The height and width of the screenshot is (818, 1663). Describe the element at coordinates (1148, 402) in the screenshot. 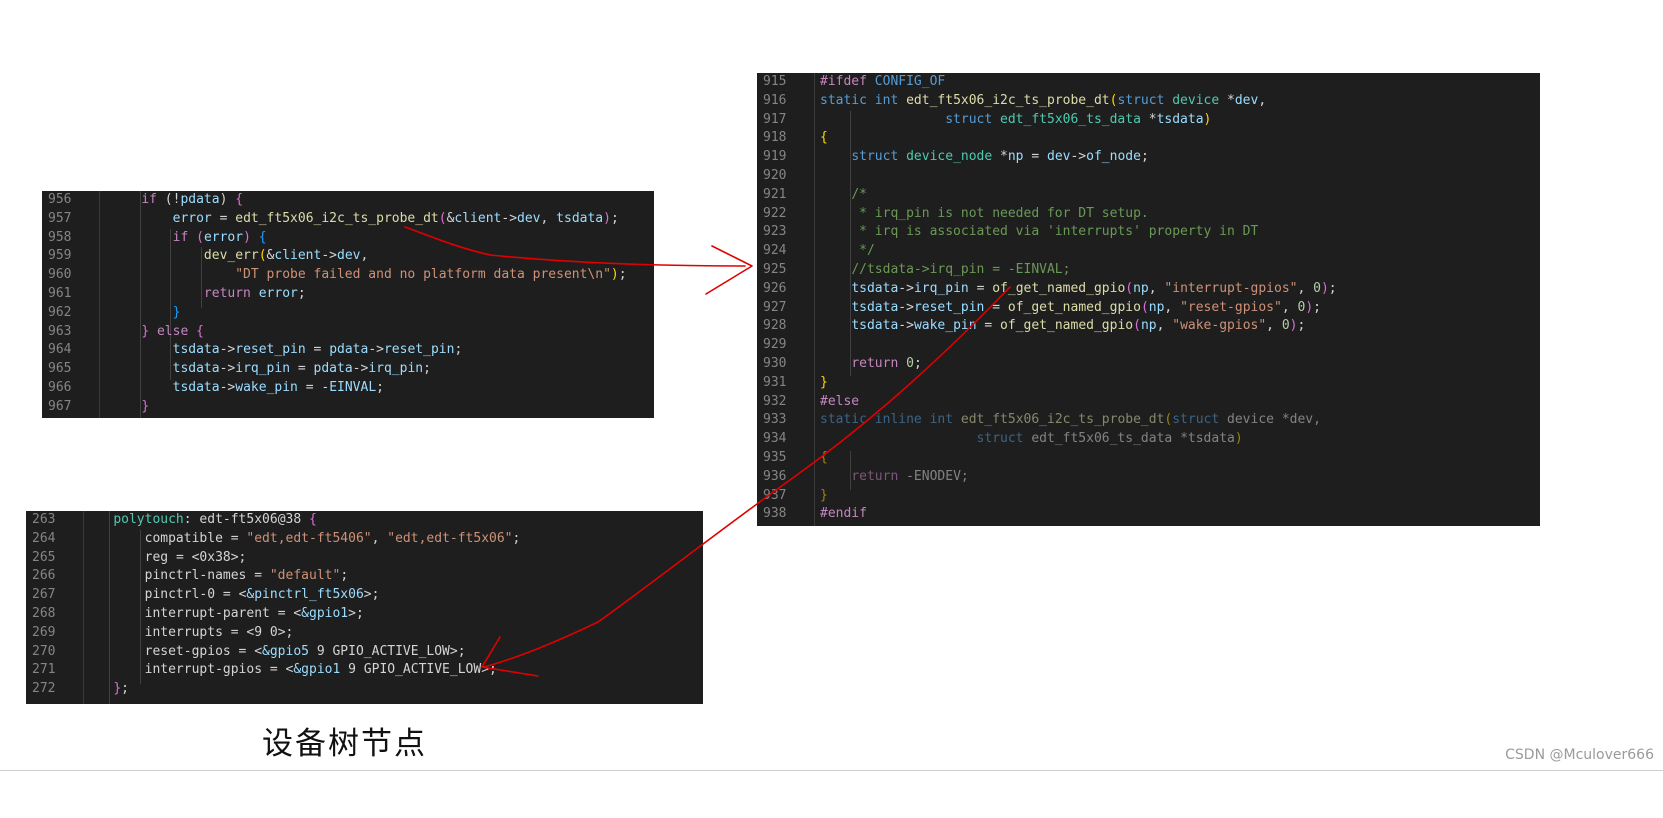

I see `code-line: 932 #else` at that location.